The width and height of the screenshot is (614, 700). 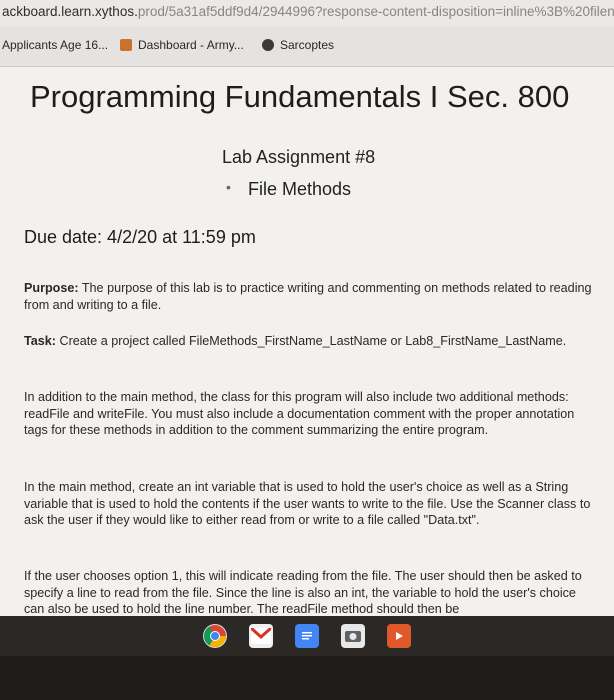 I want to click on lab-assignment-heading: Lab Assignment #8, so click(x=299, y=157).